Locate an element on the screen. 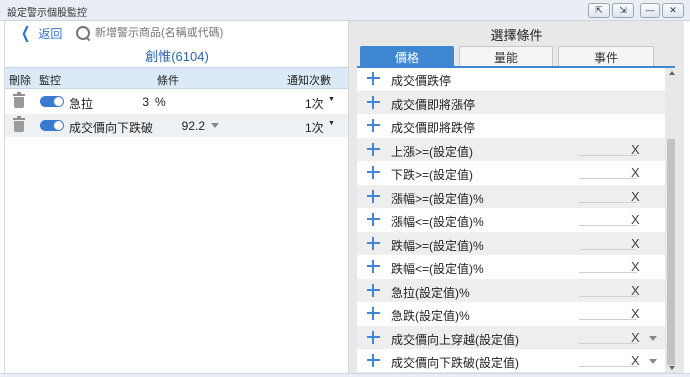  list-item: 急拉(設定值)% X is located at coordinates (511, 290).